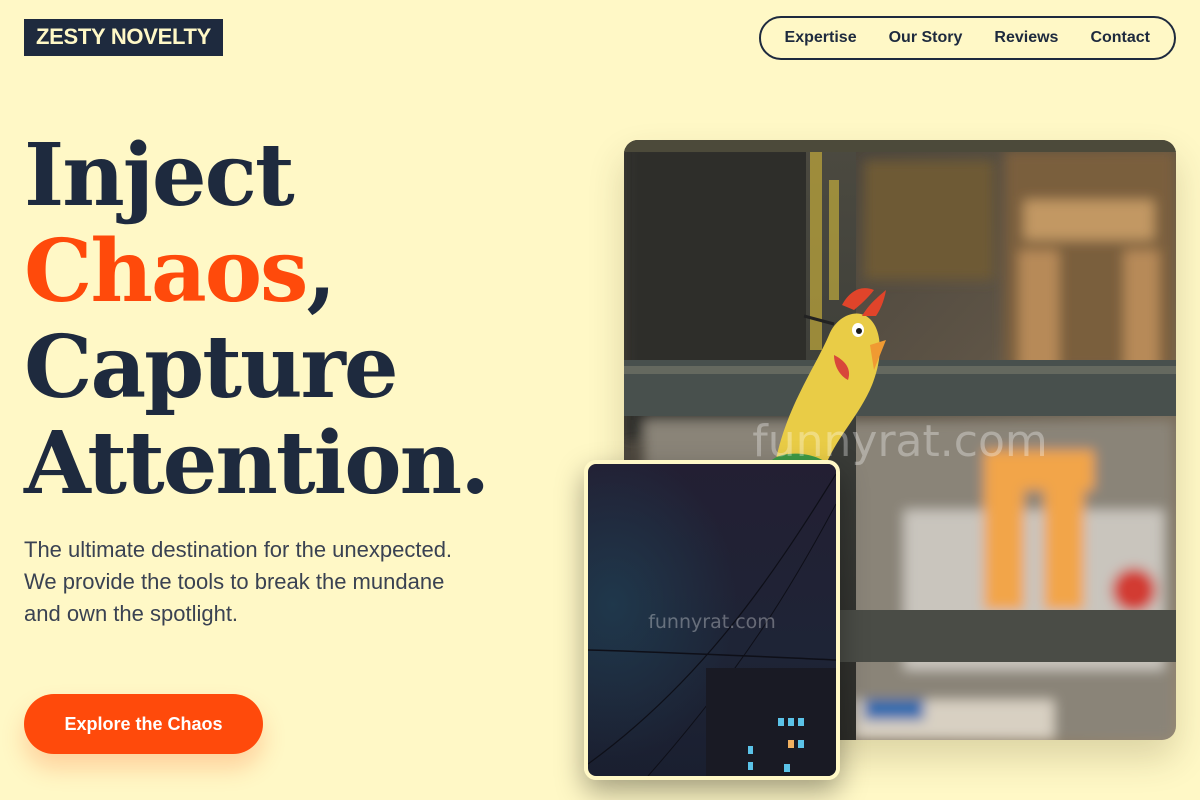  What do you see at coordinates (123, 37) in the screenshot?
I see `brand-logo: ZESTY NOVELTY` at bounding box center [123, 37].